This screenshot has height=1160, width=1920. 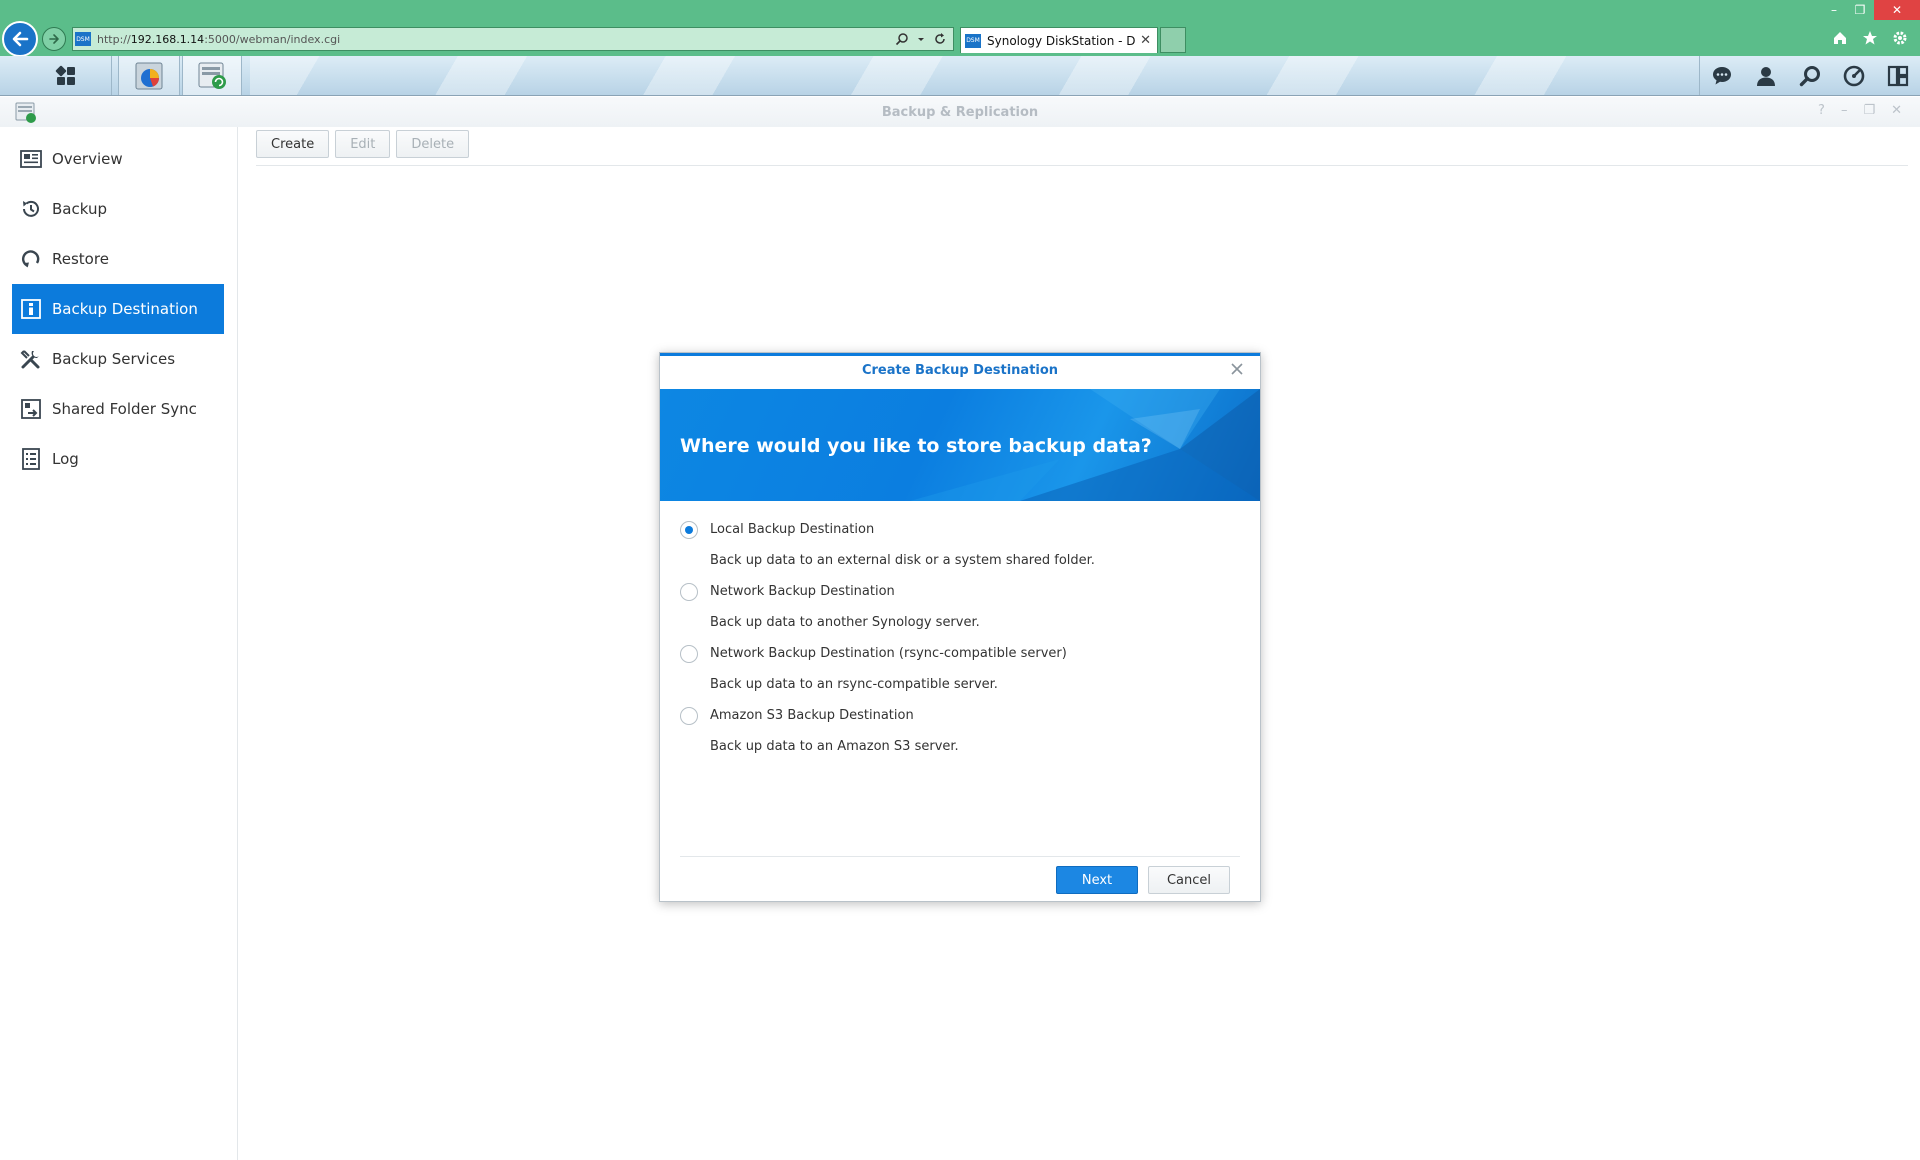 What do you see at coordinates (1173, 40) in the screenshot?
I see `new-tab-button` at bounding box center [1173, 40].